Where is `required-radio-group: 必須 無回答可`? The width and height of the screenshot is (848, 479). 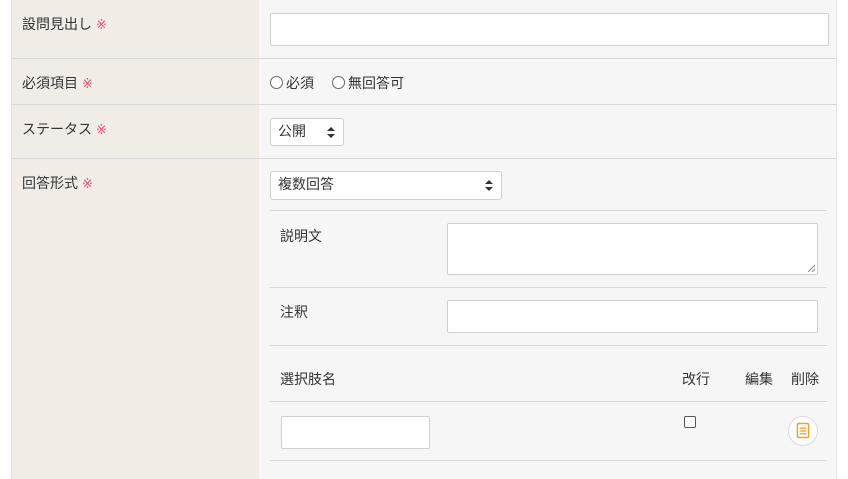 required-radio-group: 必須 無回答可 is located at coordinates (346, 83).